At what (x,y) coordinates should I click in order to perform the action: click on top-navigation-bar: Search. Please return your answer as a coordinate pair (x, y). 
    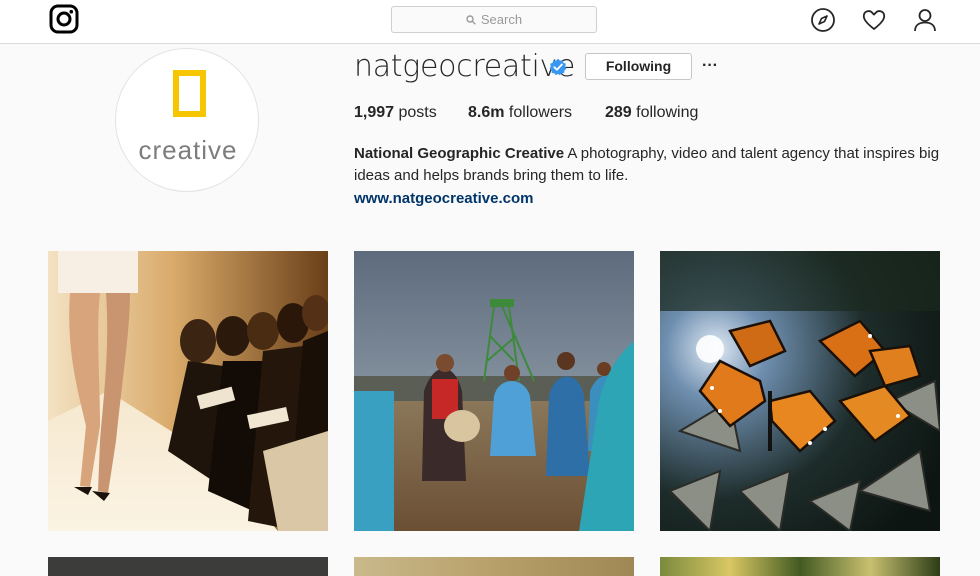
    Looking at the image, I should click on (490, 22).